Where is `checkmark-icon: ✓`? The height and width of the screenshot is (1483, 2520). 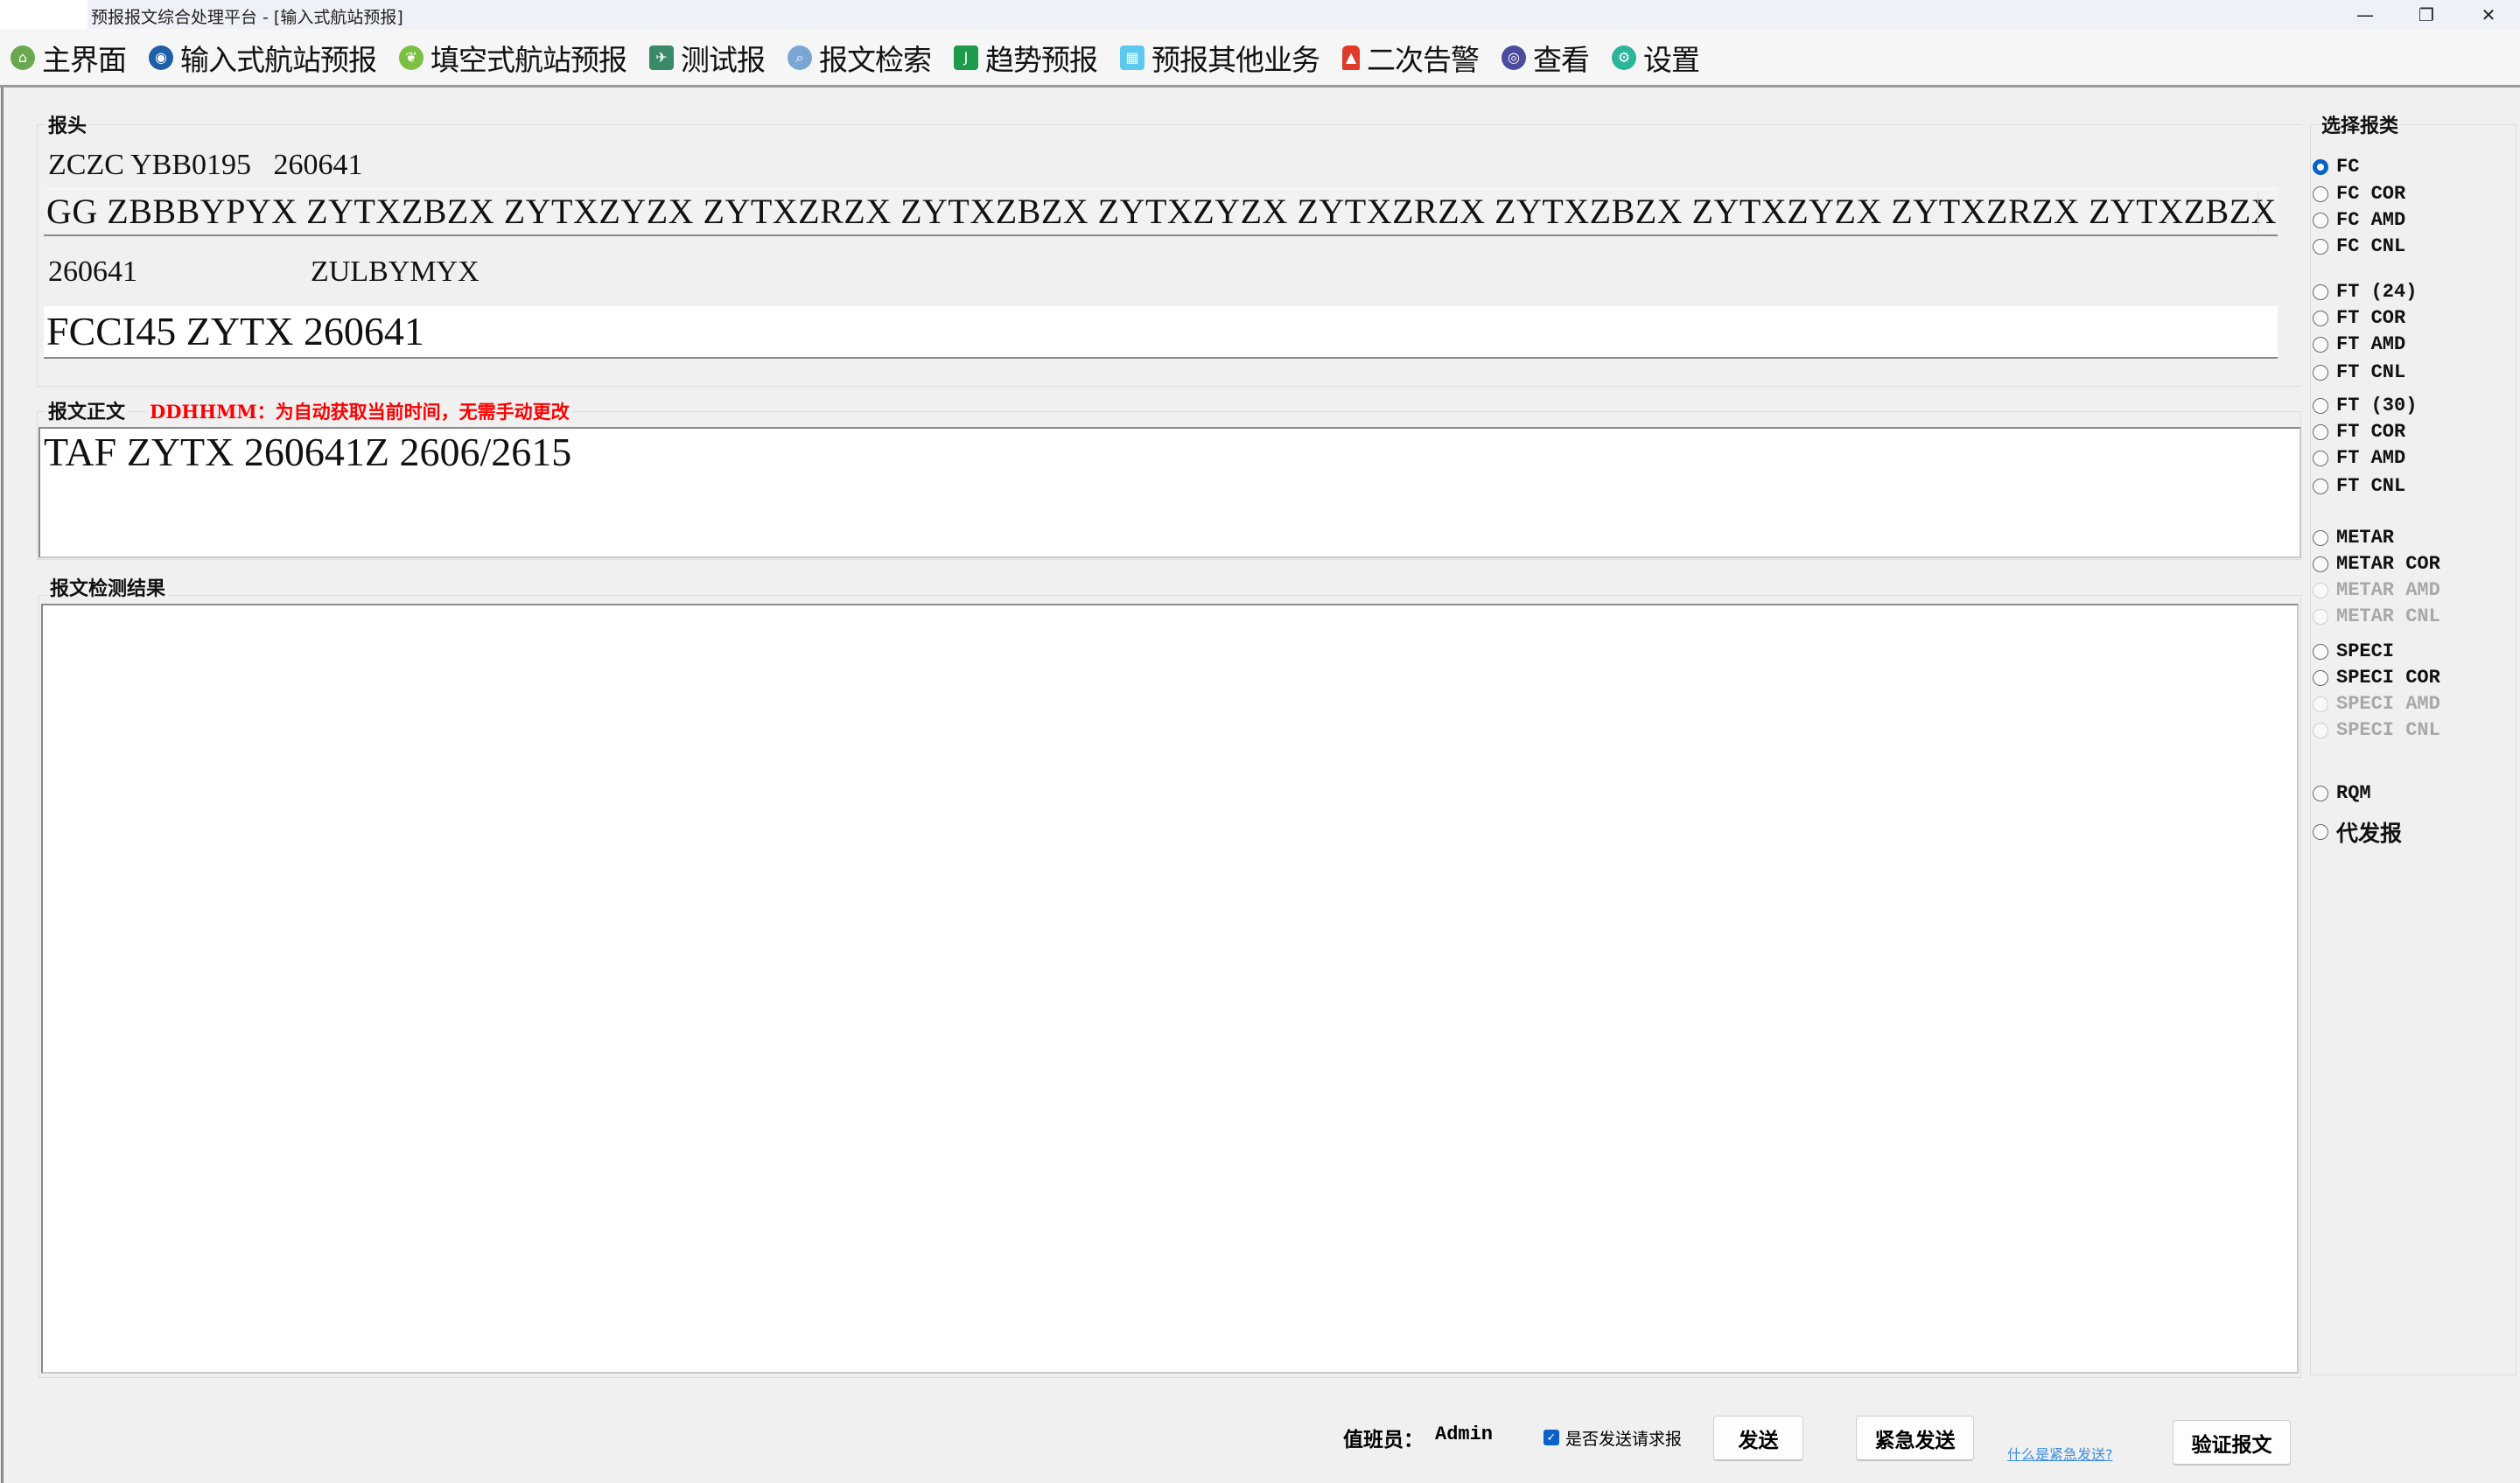 checkmark-icon: ✓ is located at coordinates (1551, 1438).